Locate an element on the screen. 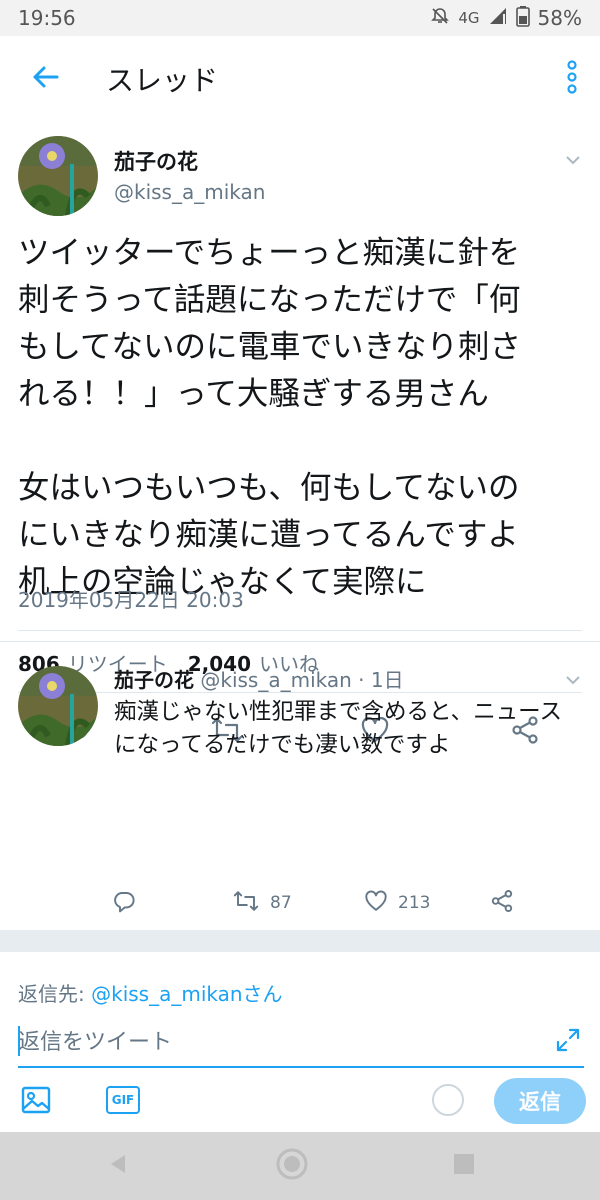 This screenshot has height=1200, width=600. tweet-text-line: にいきなり痴漢に遭ってるんですよ is located at coordinates (268, 535).